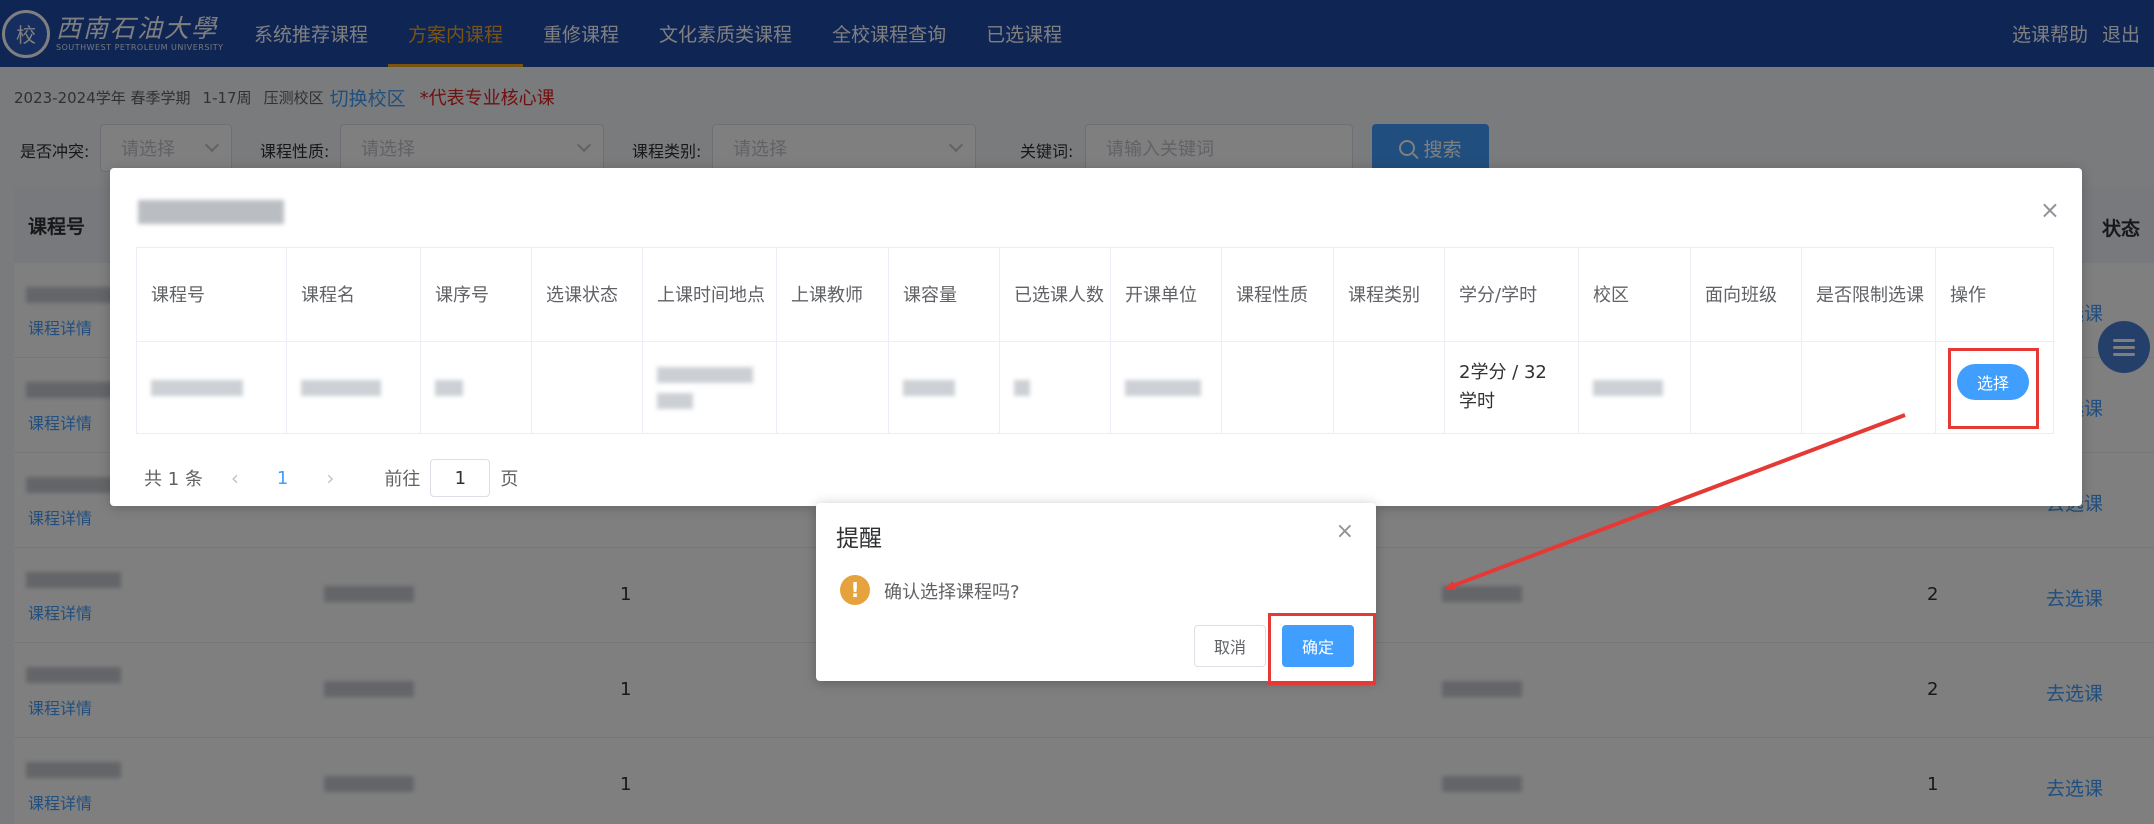  I want to click on highlight-select-box, so click(1993, 388).